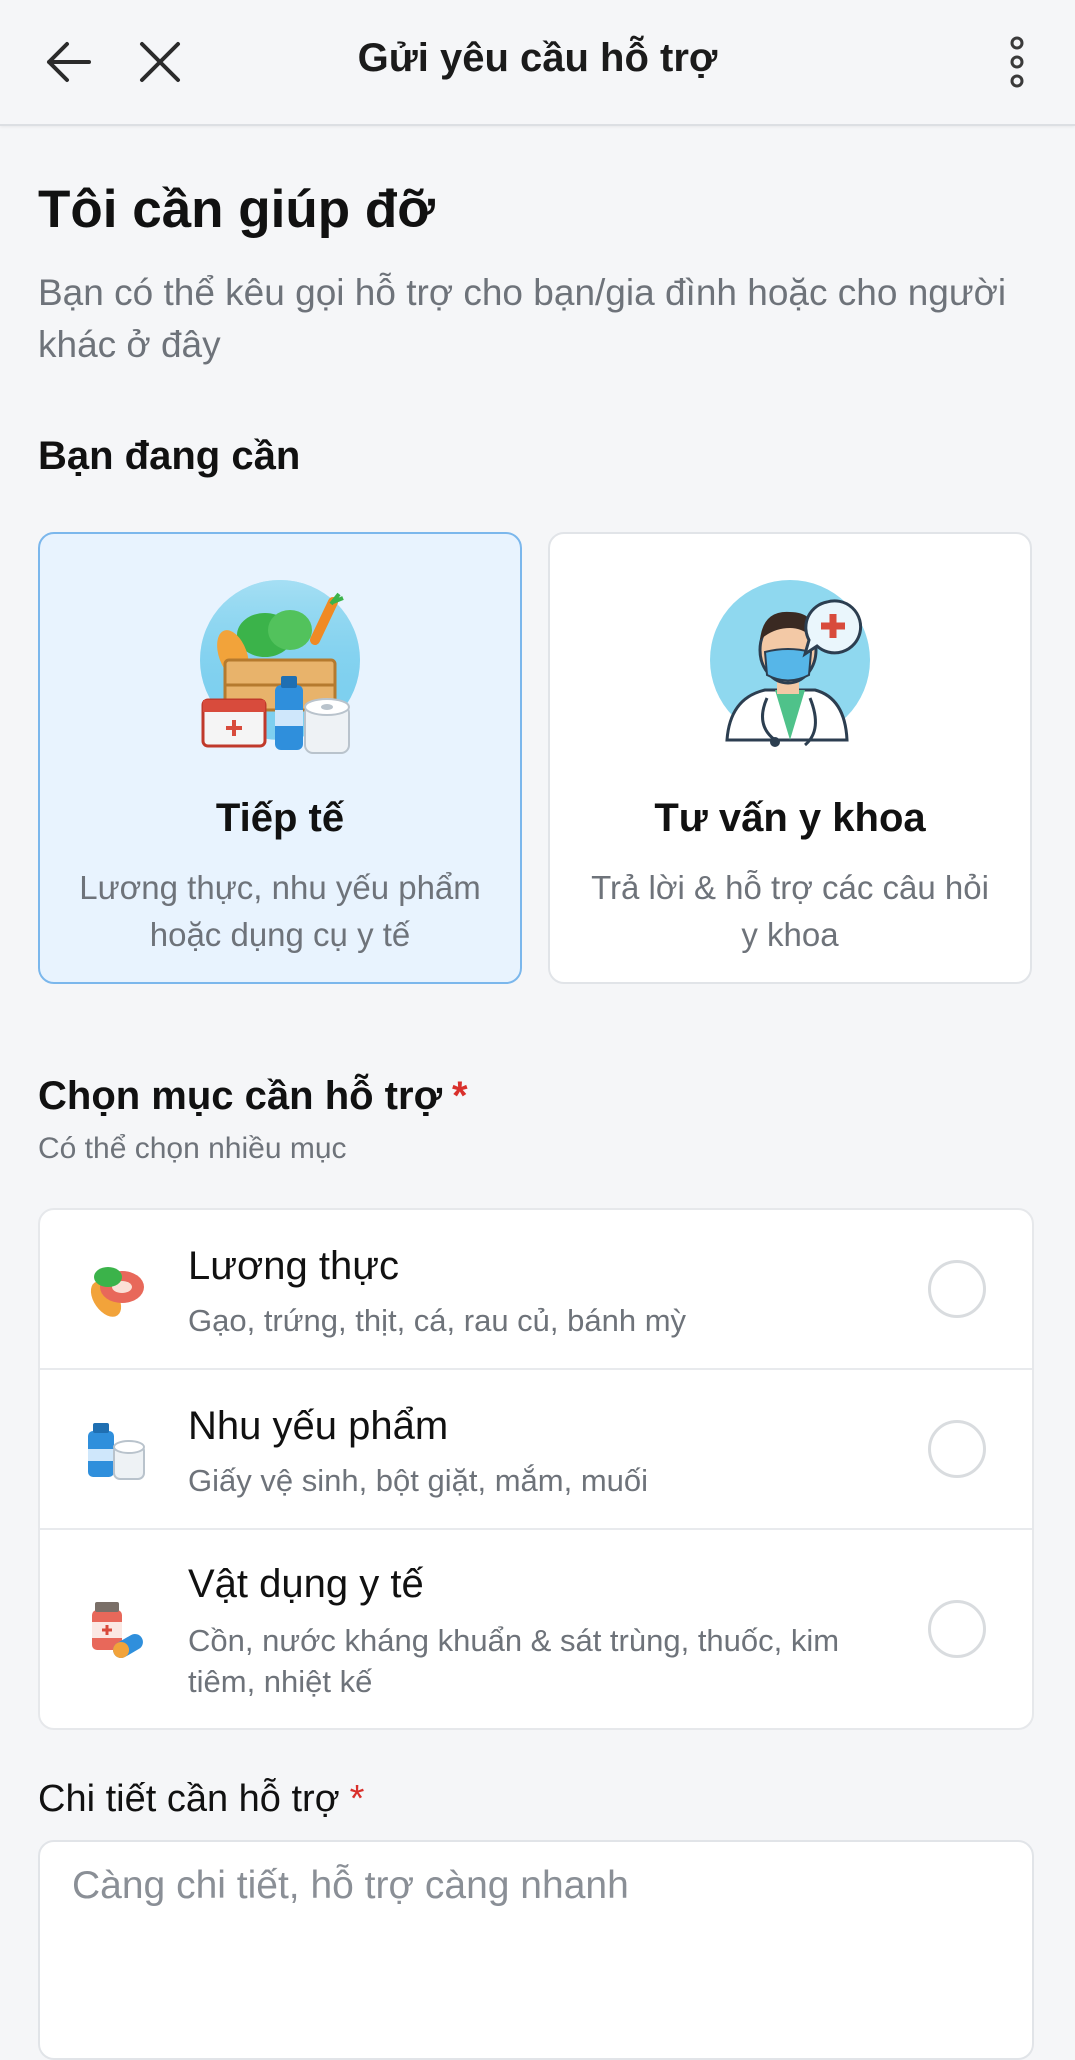 The image size is (1075, 2060). I want to click on category-description: Giấy vệ sinh, bột giặt, mắm, muối, so click(418, 1480).